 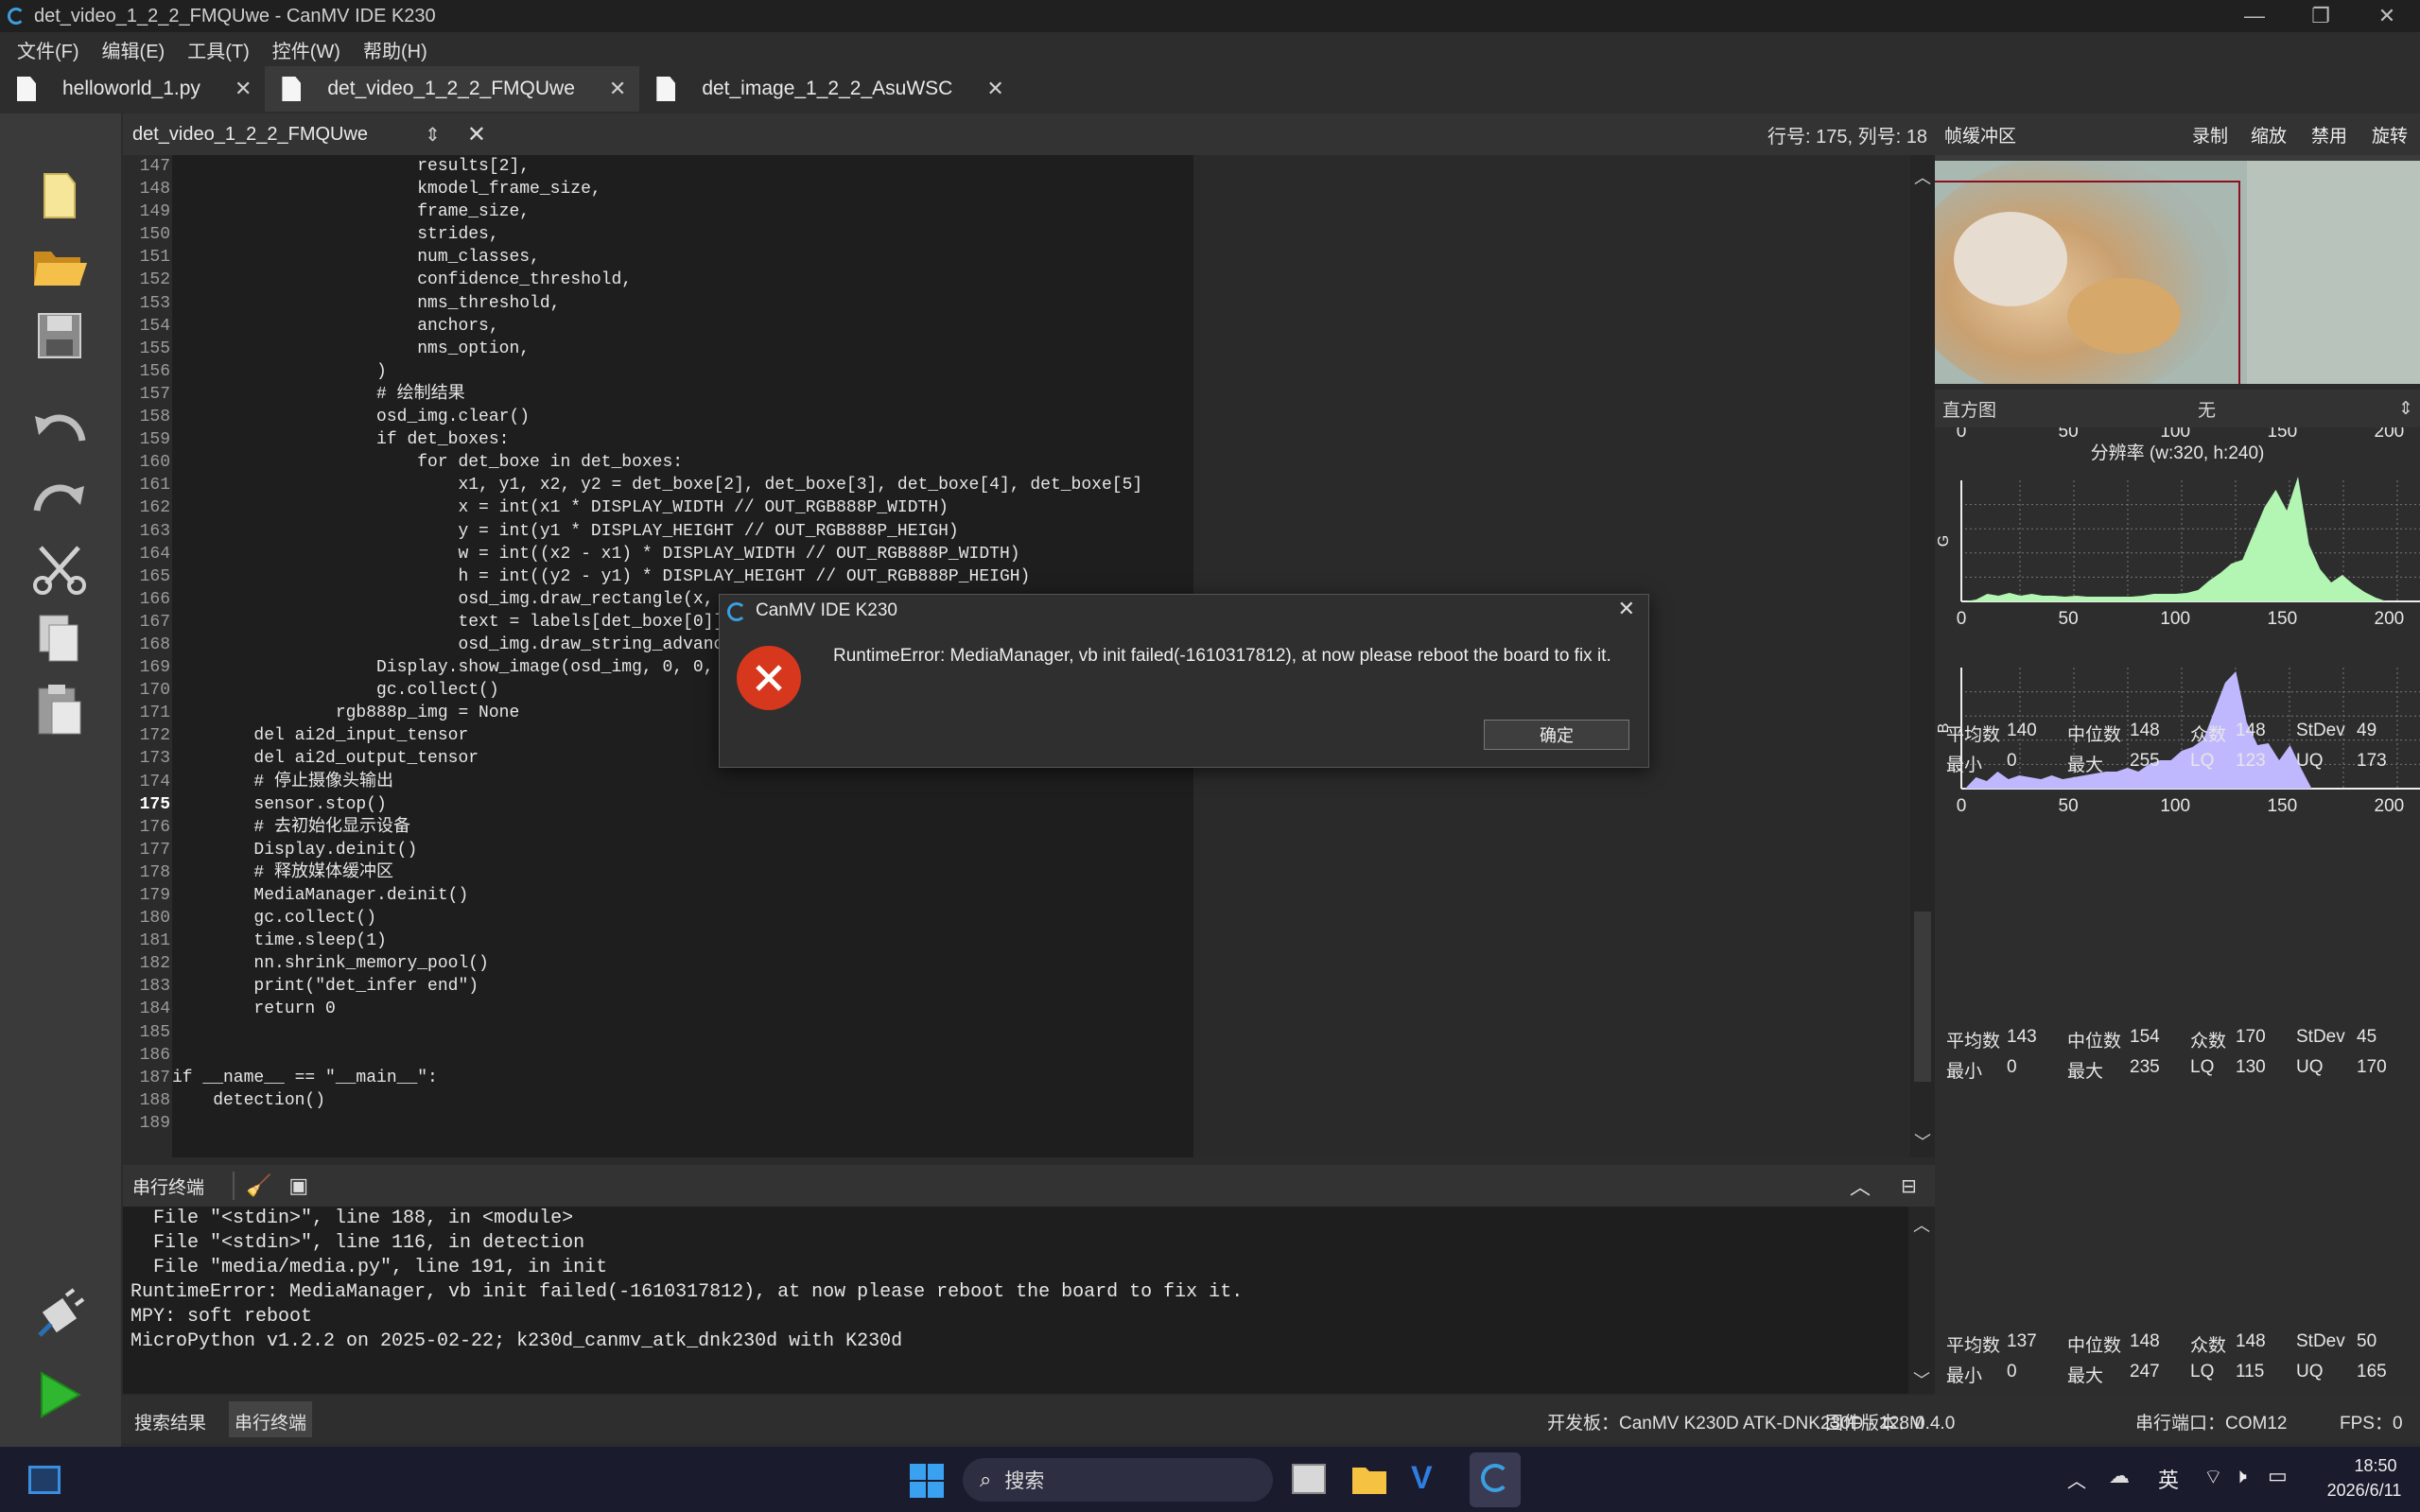 I want to click on undo-icon, so click(x=59, y=427).